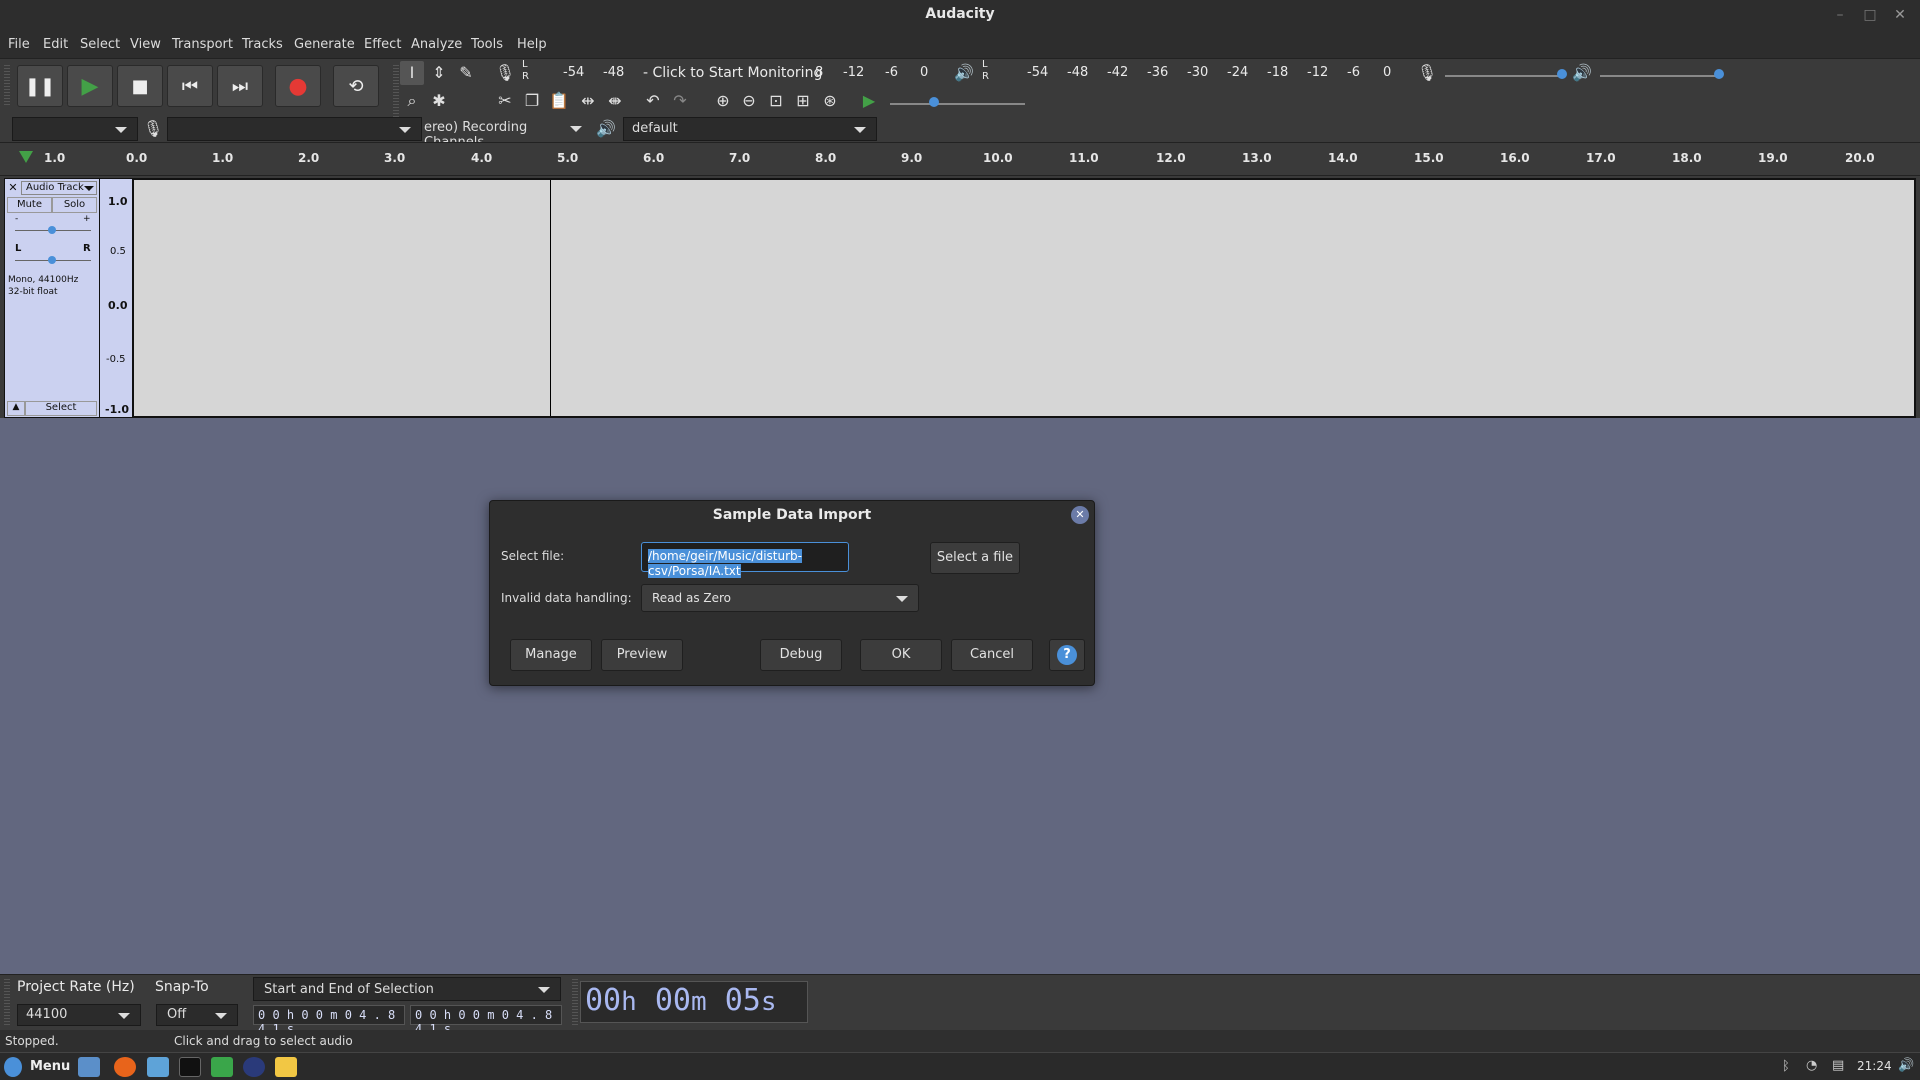 This screenshot has height=1080, width=1920. I want to click on project-rate-dropdown: 44100, so click(79, 1015).